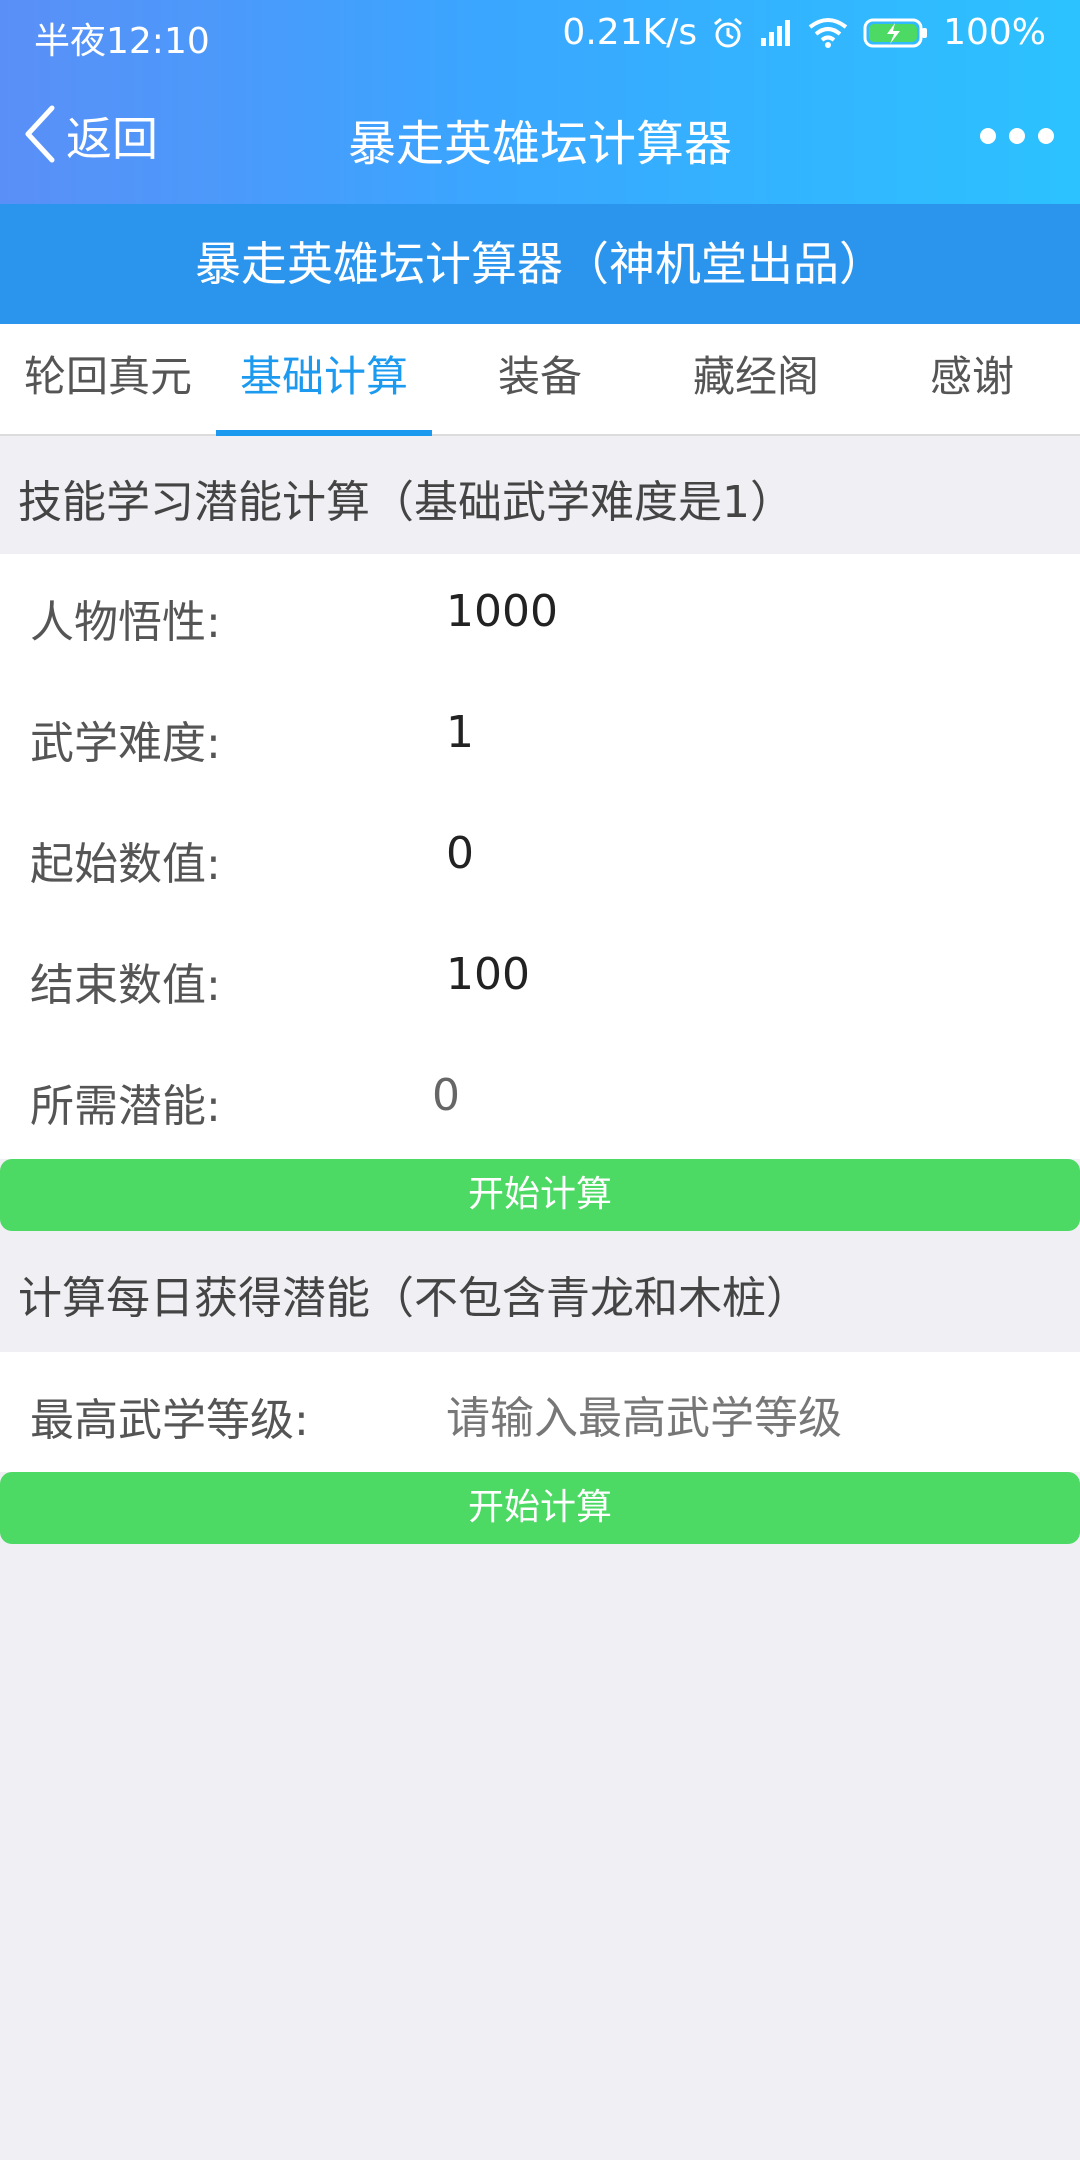  Describe the element at coordinates (540, 1508) in the screenshot. I see `calculate-daily-button: 开始计算` at that location.